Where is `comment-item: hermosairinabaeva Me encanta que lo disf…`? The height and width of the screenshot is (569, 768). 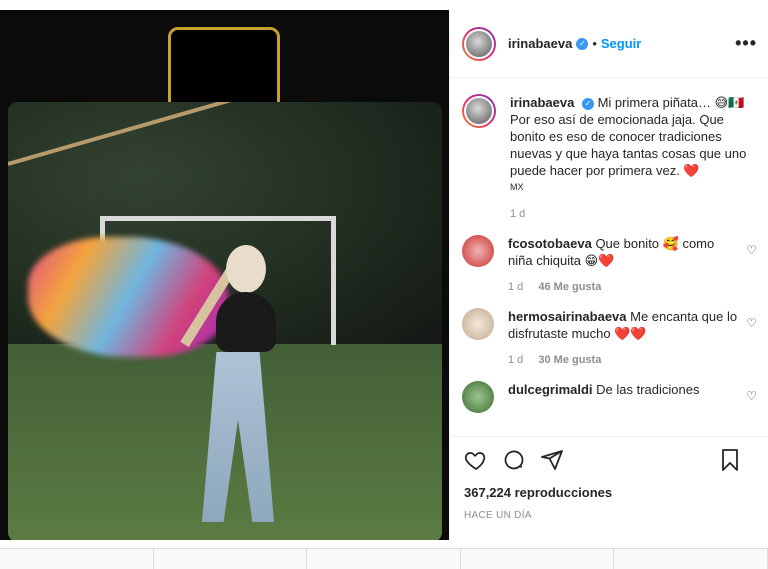 comment-item: hermosairinabaeva Me encanta que lo disf… is located at coordinates (609, 338).